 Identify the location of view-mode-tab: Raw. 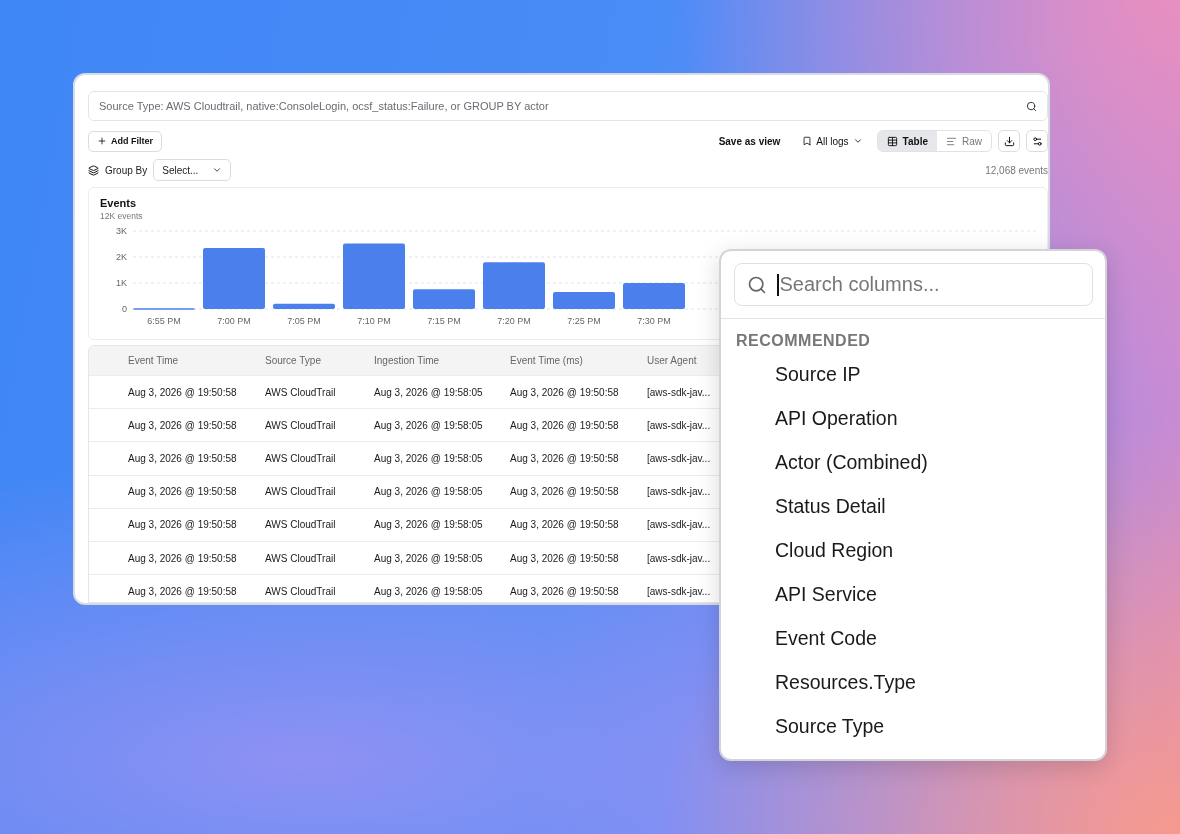
(964, 141).